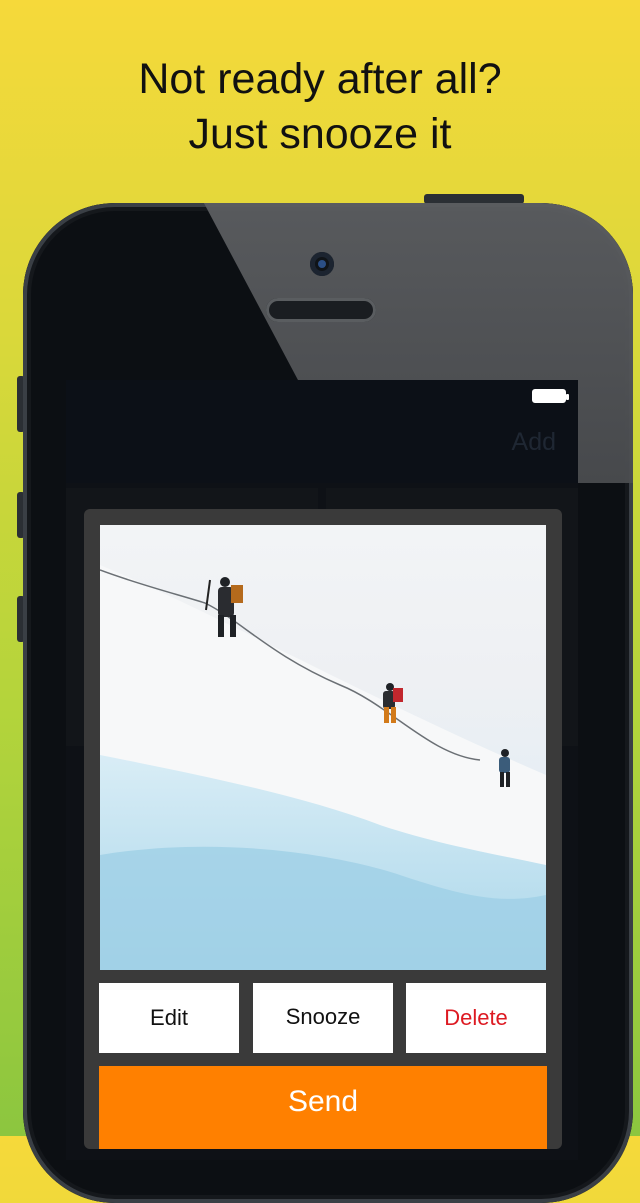 This screenshot has width=640, height=1203. I want to click on promo-headline: Not ready after all? Just snooze it, so click(320, 107).